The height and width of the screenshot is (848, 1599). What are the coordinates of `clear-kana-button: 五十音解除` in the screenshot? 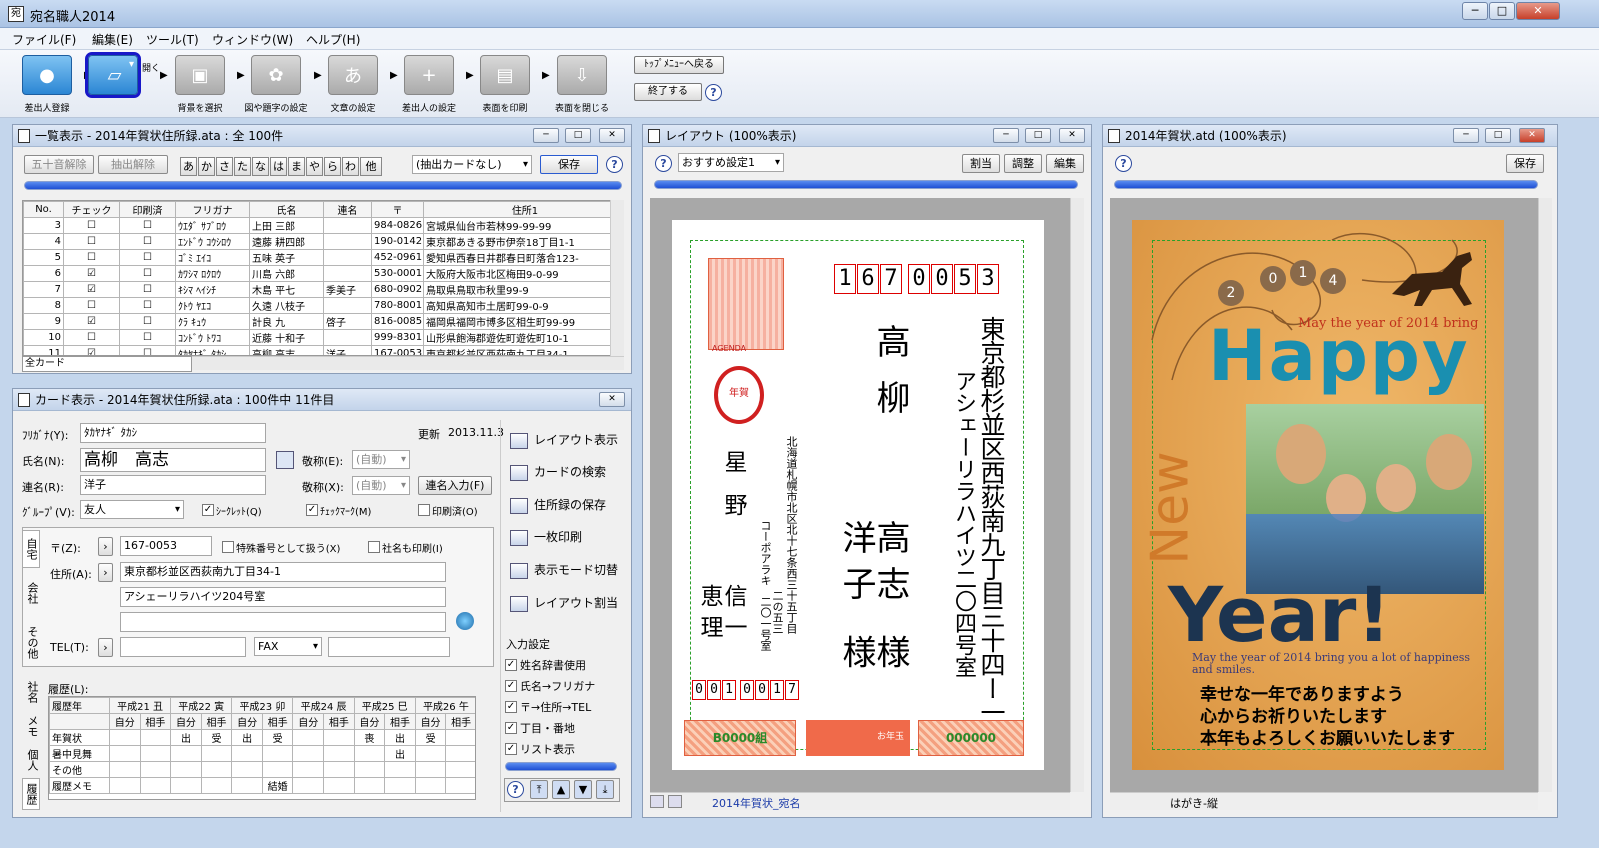 It's located at (59, 164).